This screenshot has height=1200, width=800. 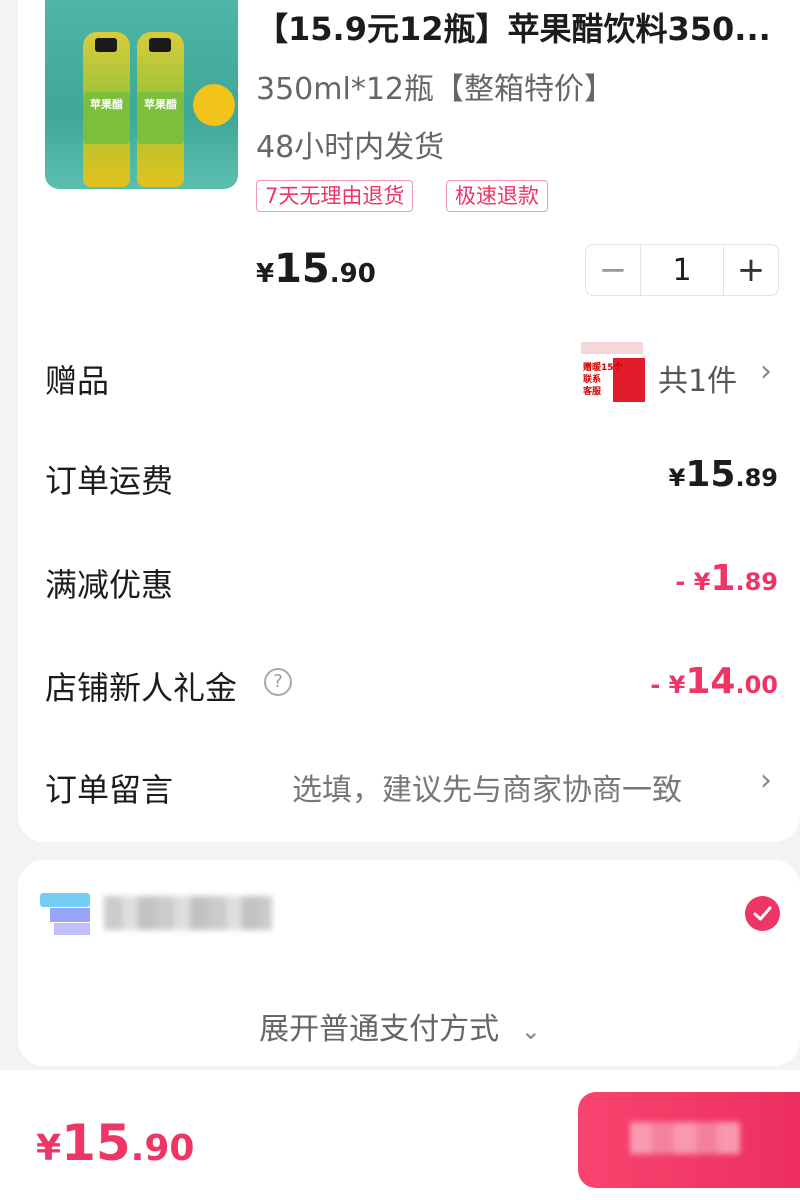 I want to click on discount-value: - ¥1.89, so click(x=726, y=578).